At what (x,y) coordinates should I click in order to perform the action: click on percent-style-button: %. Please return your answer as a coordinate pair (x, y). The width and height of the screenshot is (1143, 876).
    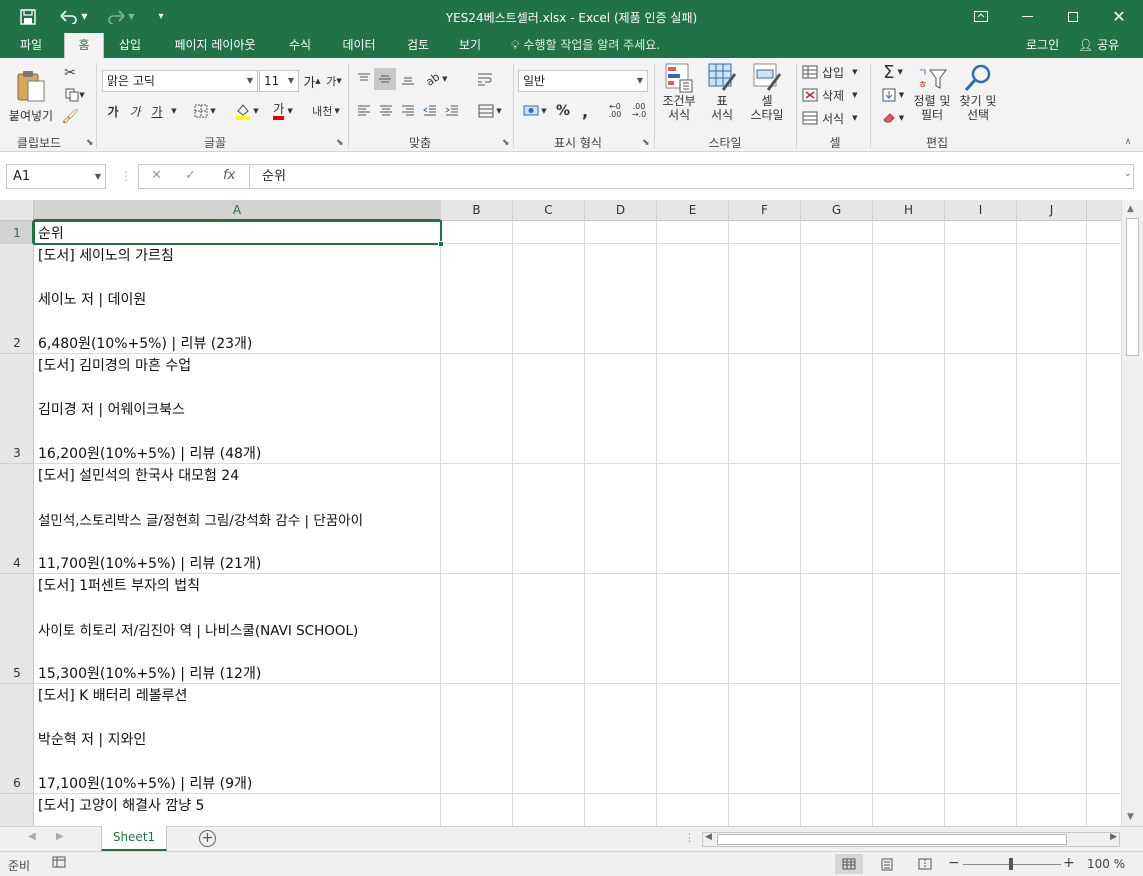
    Looking at the image, I should click on (563, 111).